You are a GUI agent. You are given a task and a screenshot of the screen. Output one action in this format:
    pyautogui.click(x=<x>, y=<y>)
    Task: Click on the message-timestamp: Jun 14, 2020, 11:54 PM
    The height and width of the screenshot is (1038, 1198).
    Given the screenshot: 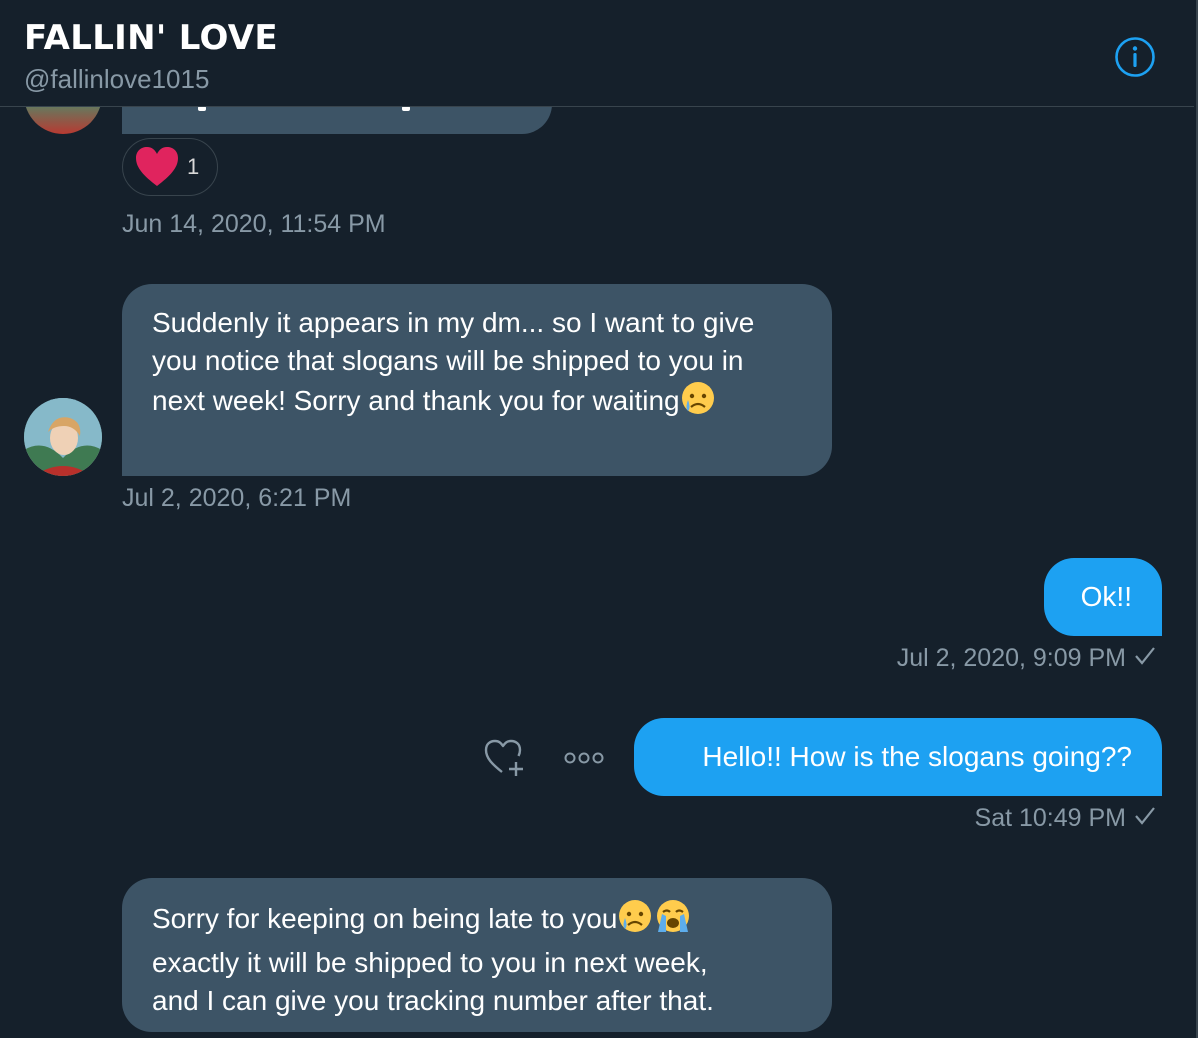 What is the action you would take?
    pyautogui.click(x=254, y=224)
    